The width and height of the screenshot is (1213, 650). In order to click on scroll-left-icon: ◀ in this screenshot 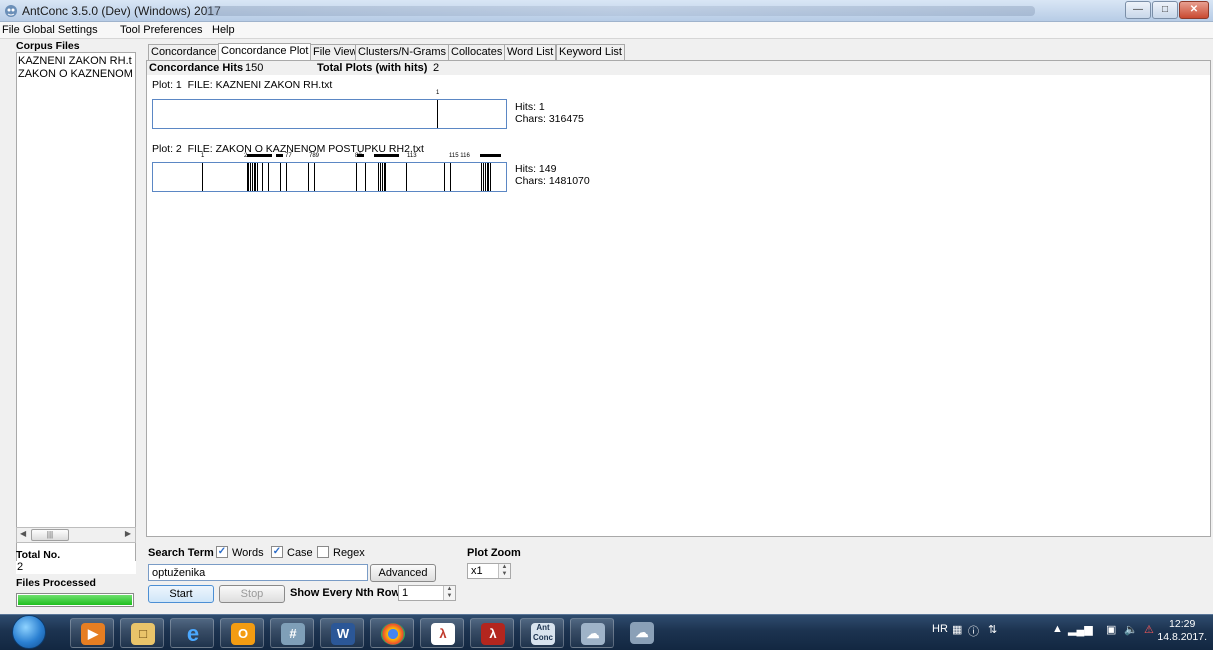, I will do `click(23, 533)`.